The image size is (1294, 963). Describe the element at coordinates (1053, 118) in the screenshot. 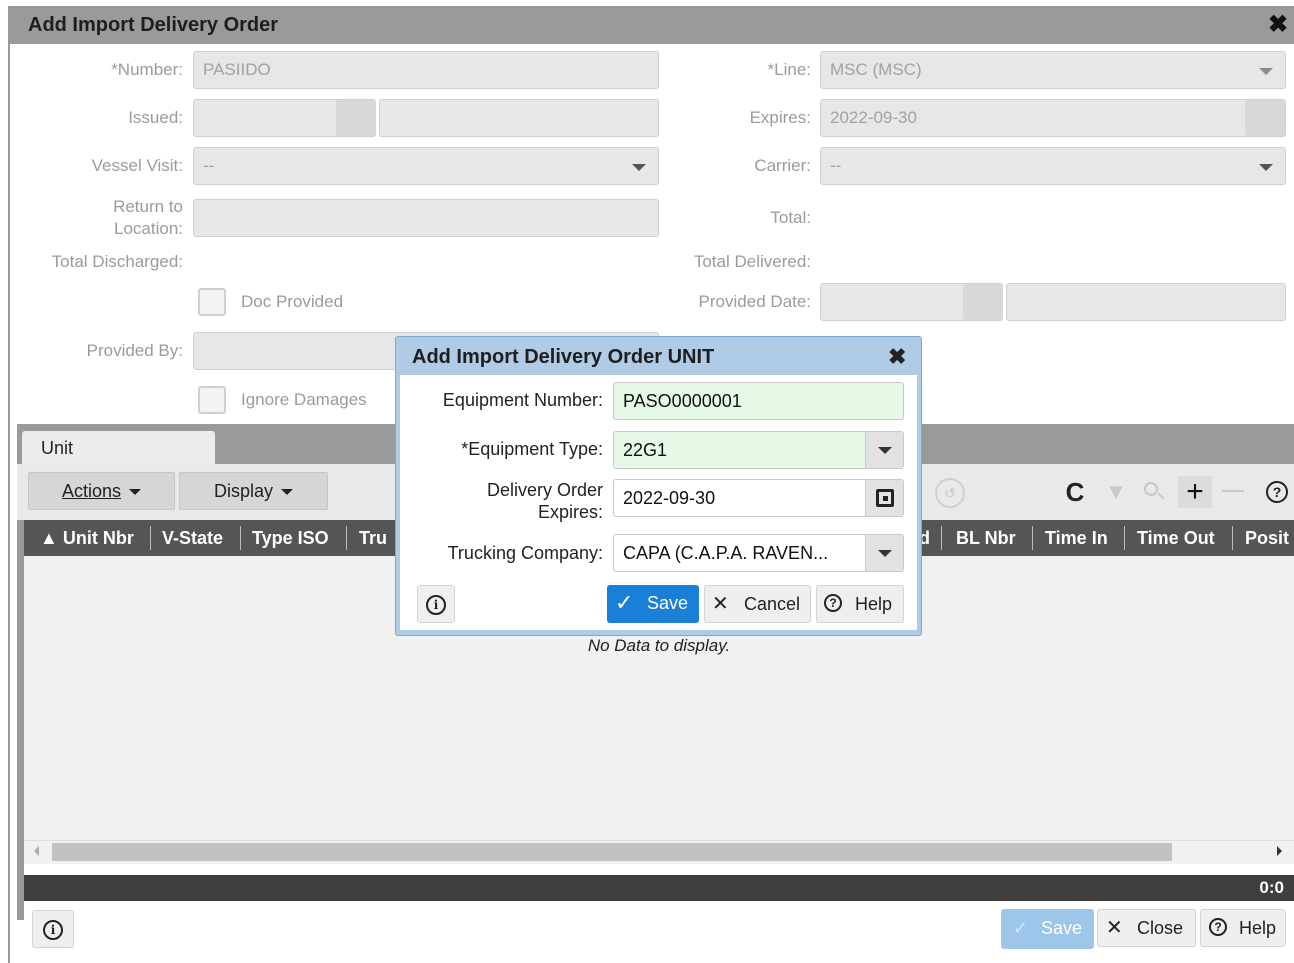

I see `expires-field: 2022-09-30` at that location.